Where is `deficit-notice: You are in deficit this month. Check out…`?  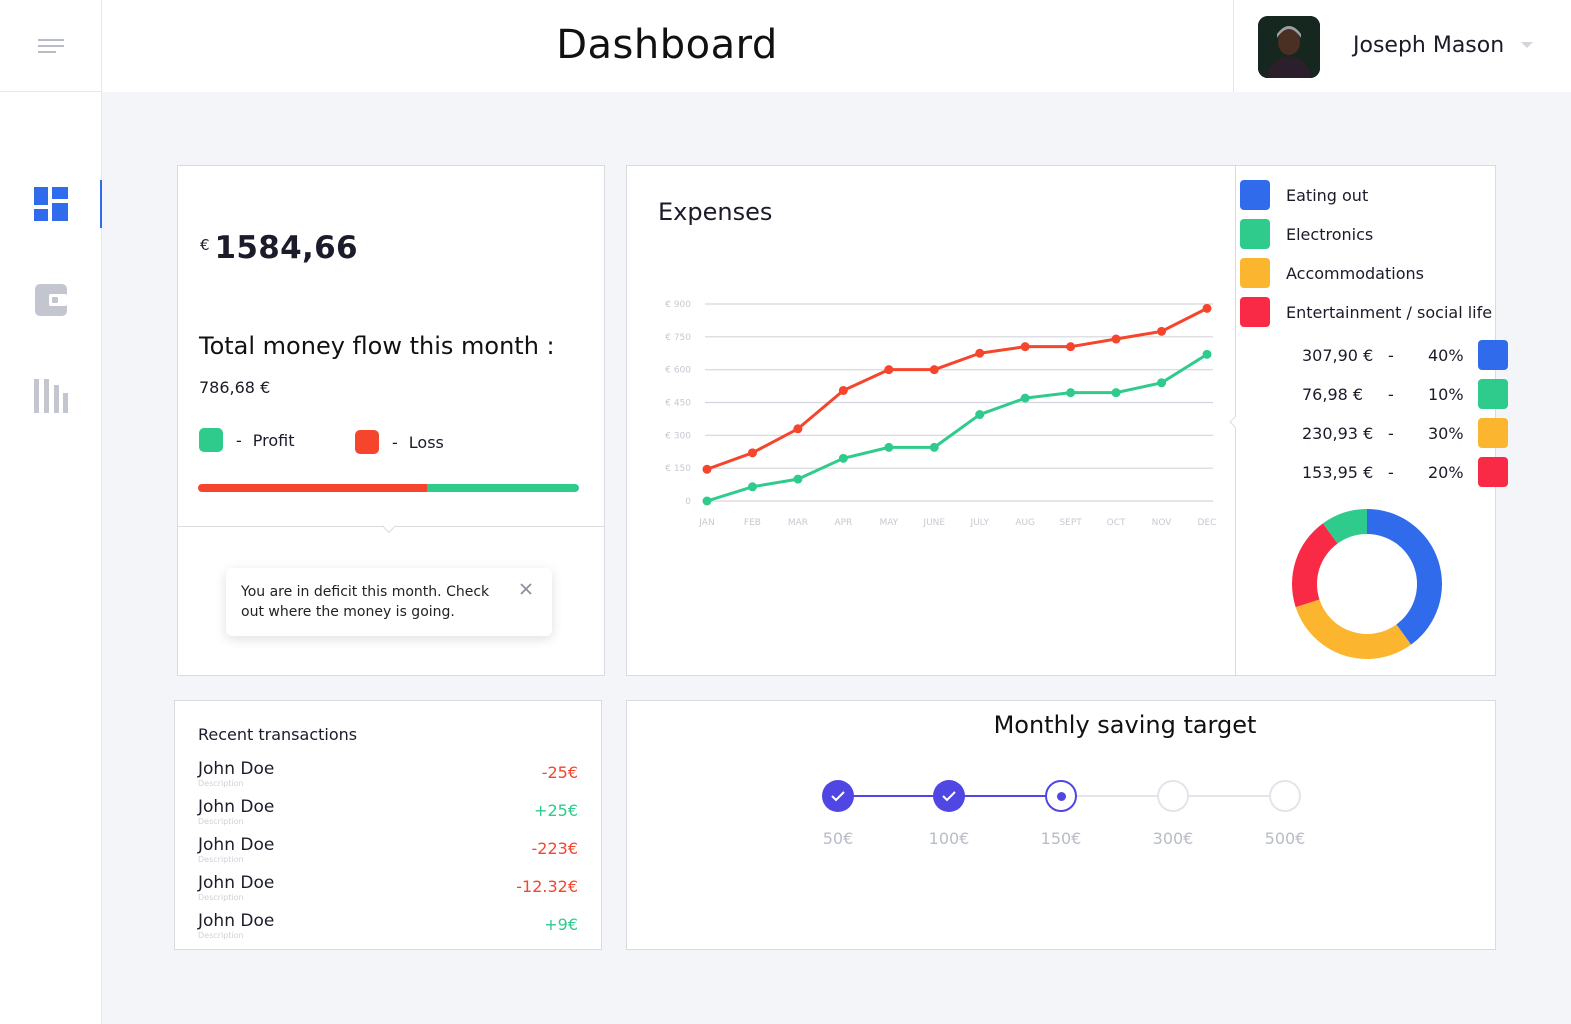
deficit-notice: You are in deficit this month. Check out… is located at coordinates (389, 602).